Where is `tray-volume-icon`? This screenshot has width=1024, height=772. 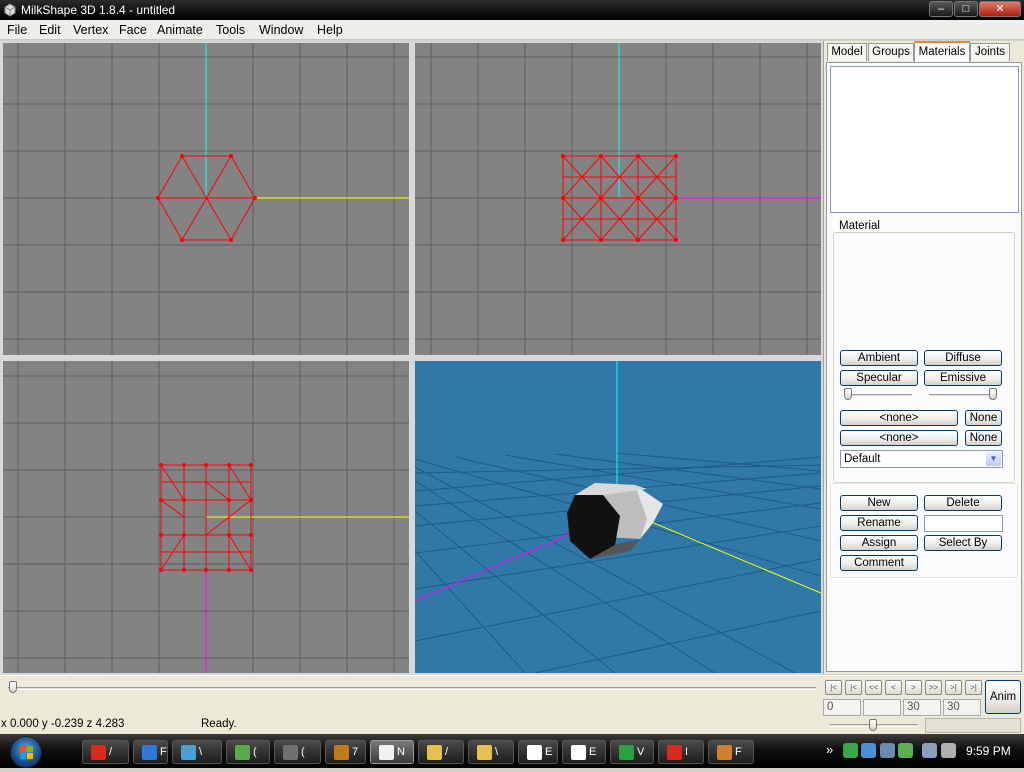
tray-volume-icon is located at coordinates (948, 750).